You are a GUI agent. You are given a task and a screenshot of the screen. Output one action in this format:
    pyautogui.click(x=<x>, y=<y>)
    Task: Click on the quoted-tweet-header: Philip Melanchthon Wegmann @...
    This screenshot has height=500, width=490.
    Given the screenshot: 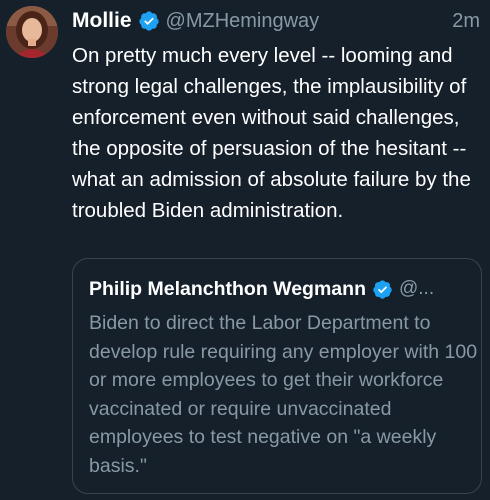 What is the action you would take?
    pyautogui.click(x=281, y=289)
    